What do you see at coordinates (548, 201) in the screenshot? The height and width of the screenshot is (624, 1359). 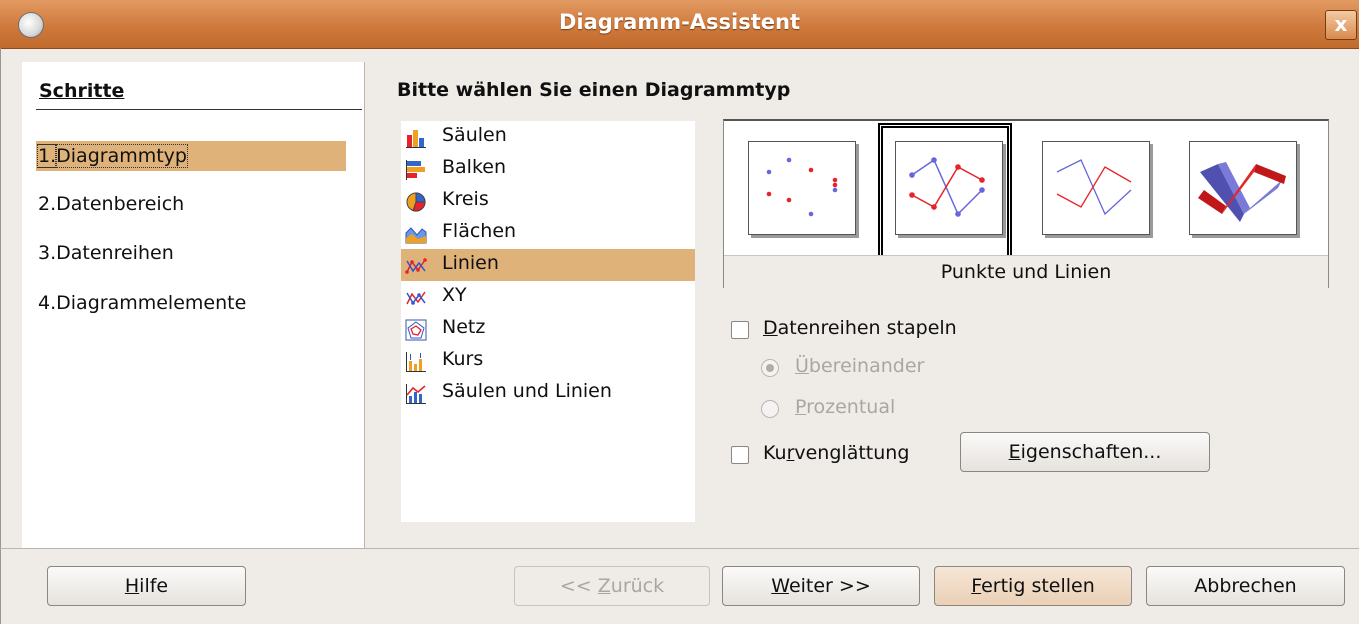 I see `list-item-kreis: Kreis` at bounding box center [548, 201].